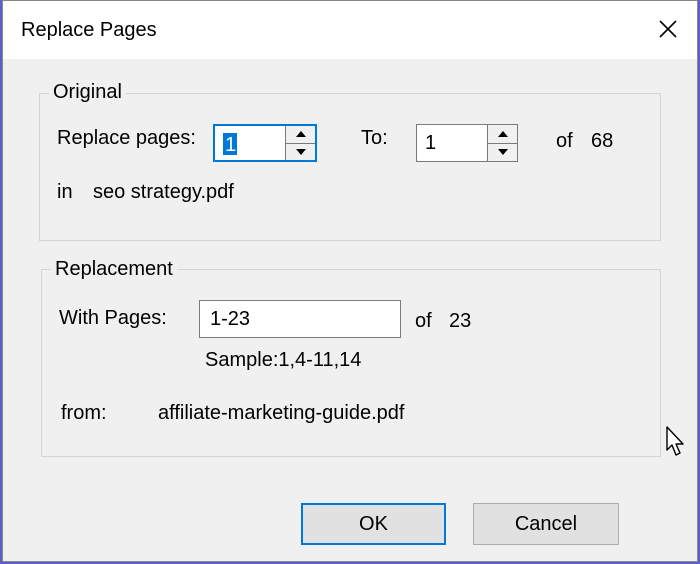 This screenshot has width=700, height=564. Describe the element at coordinates (373, 524) in the screenshot. I see `ok-button: OK` at that location.